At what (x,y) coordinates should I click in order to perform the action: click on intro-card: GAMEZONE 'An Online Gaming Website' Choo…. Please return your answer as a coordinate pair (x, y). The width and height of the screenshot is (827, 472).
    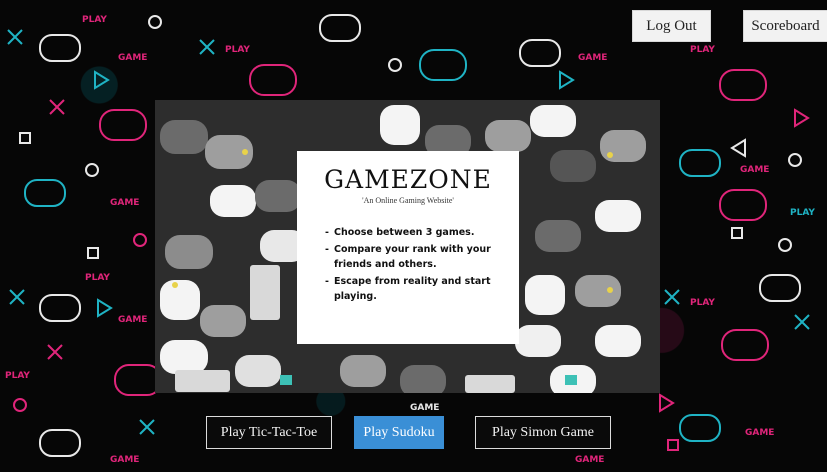
    Looking at the image, I should click on (408, 247).